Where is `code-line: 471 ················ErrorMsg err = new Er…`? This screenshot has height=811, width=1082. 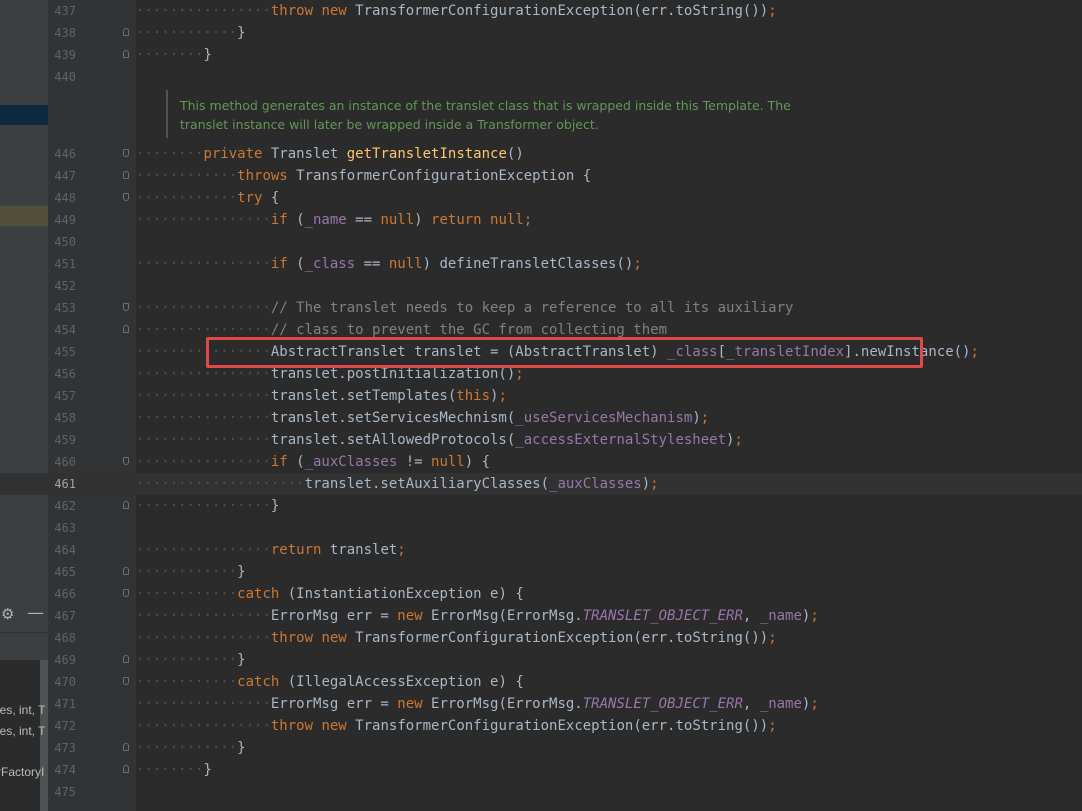
code-line: 471 ················ErrorMsg err = new Er… is located at coordinates (541, 704).